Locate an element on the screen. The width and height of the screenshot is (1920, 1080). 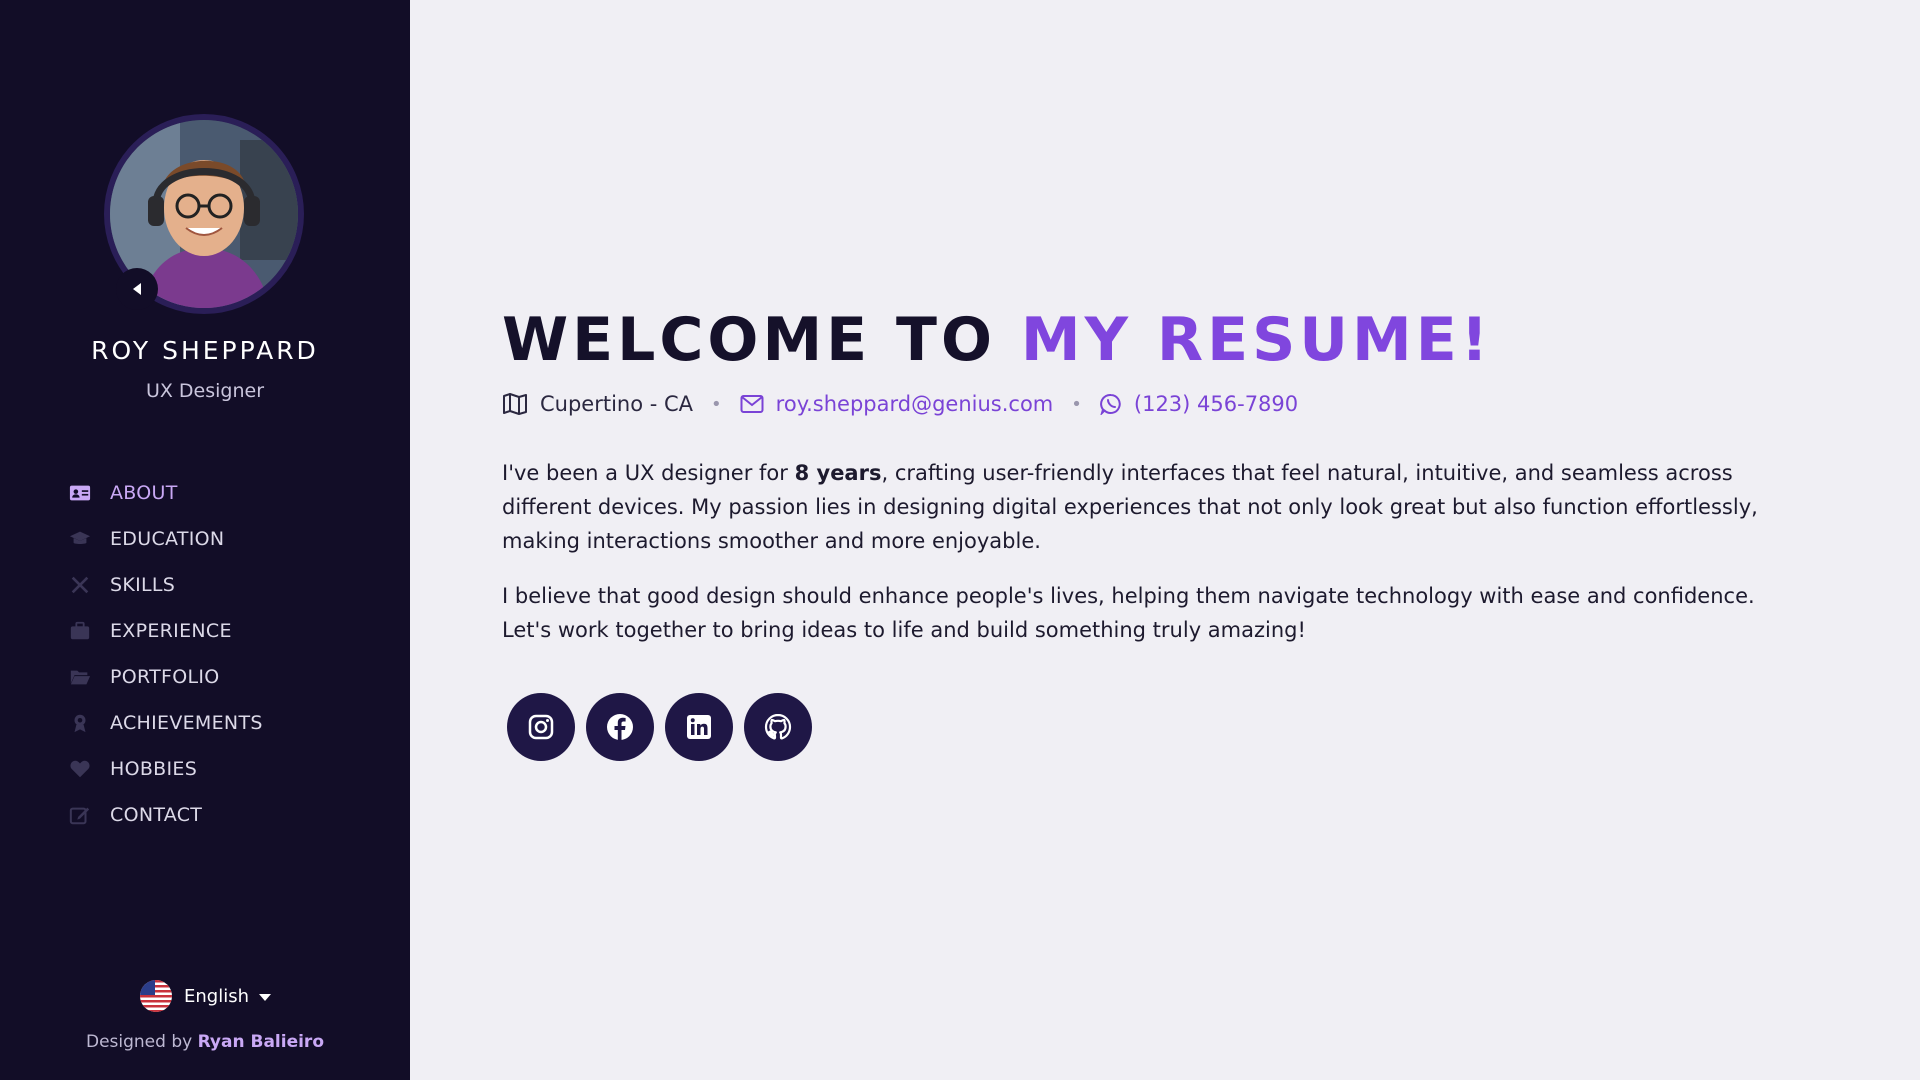
title-part-1: WELCOME TO is located at coordinates (749, 340).